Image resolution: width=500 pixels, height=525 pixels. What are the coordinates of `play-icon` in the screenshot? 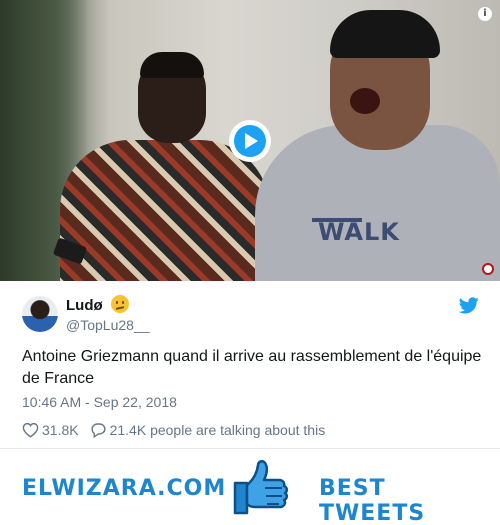 It's located at (250, 141).